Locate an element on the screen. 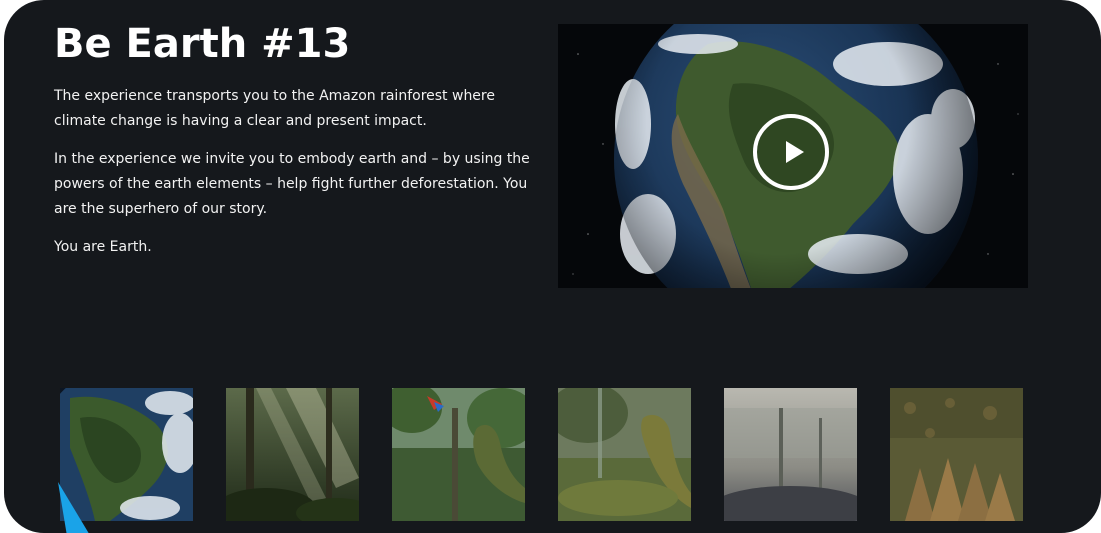  macaw-and-tree-hand-image is located at coordinates (458, 454).